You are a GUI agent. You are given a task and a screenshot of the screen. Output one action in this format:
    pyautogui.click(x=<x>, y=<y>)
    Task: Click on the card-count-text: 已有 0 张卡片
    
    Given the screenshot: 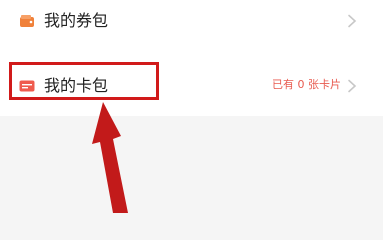 What is the action you would take?
    pyautogui.click(x=306, y=84)
    